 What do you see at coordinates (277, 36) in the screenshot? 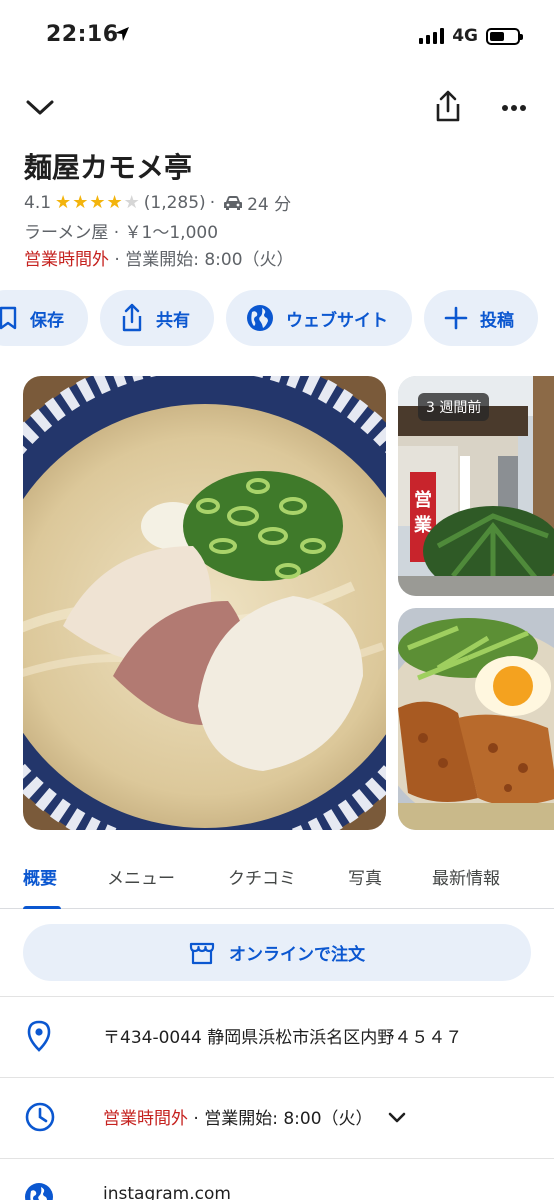
I see `status-bar: 22:16 4G` at bounding box center [277, 36].